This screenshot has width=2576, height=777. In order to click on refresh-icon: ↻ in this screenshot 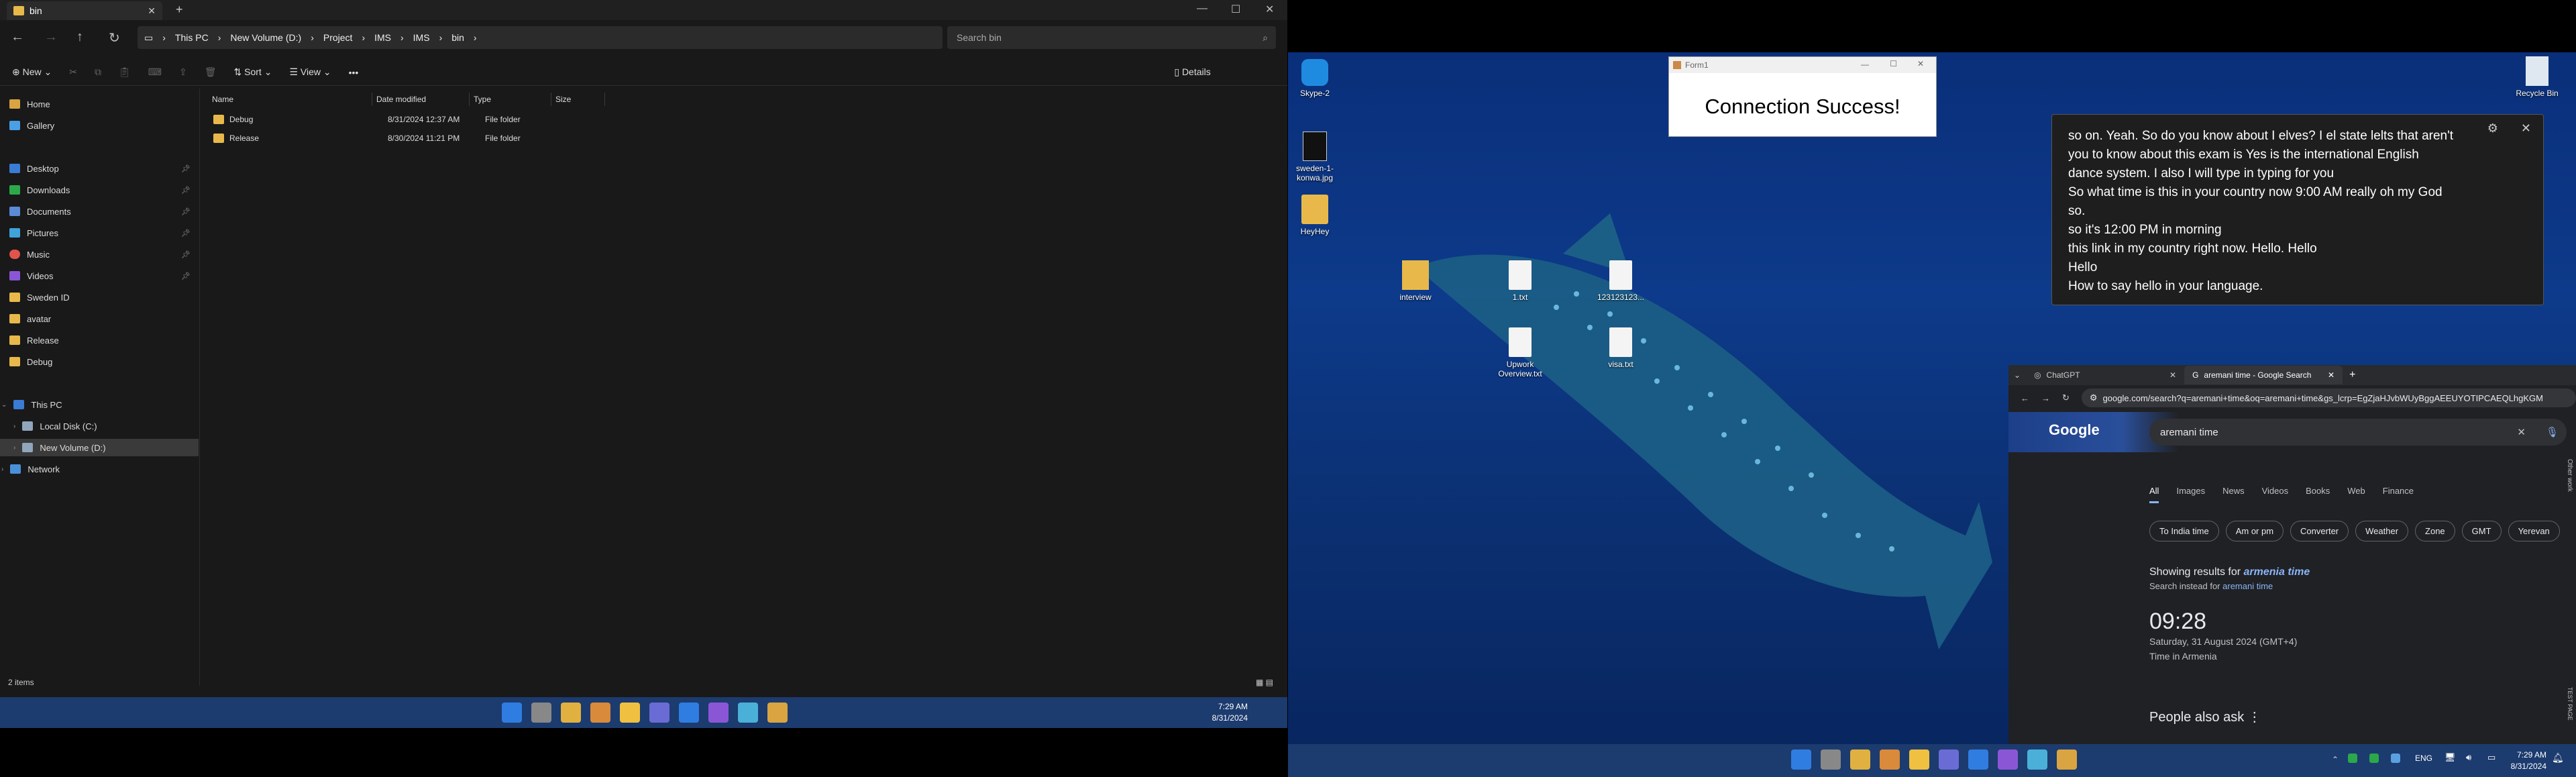, I will do `click(114, 38)`.